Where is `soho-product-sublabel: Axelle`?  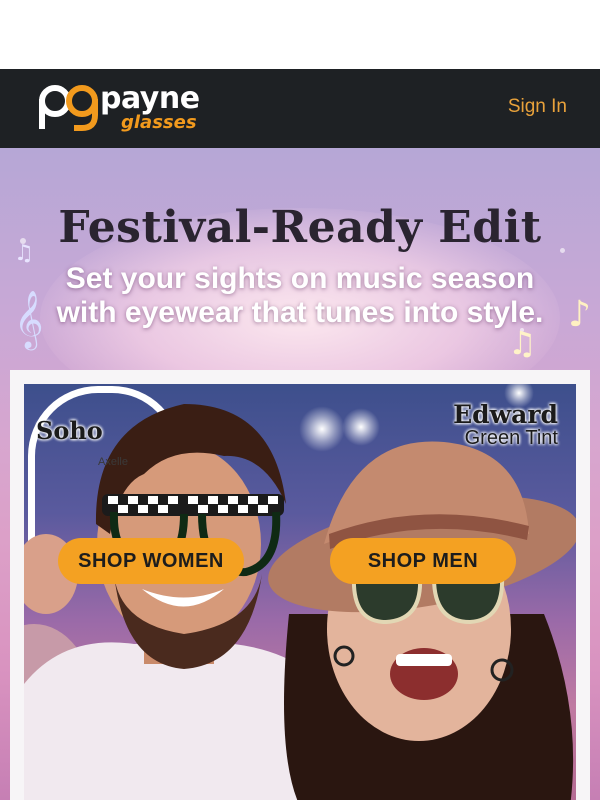
soho-product-sublabel: Axelle is located at coordinates (113, 462).